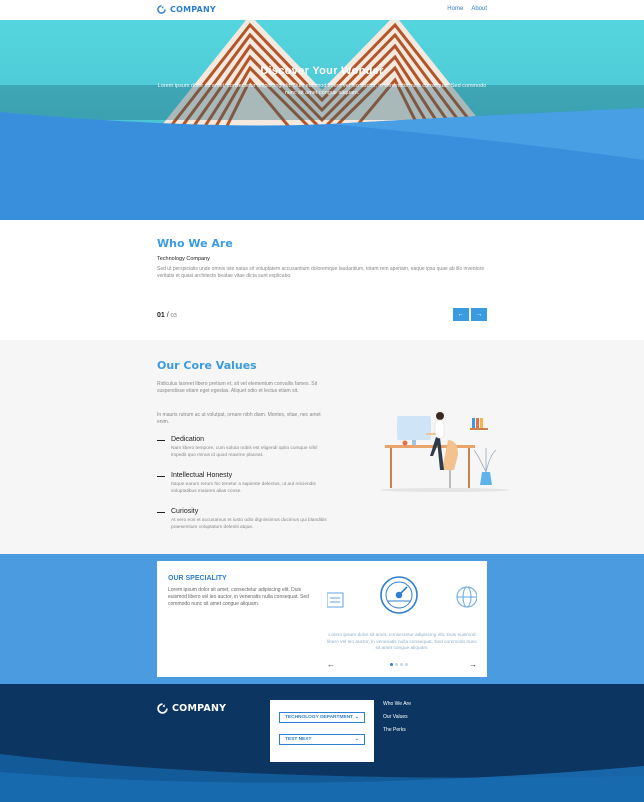 The image size is (644, 802). Describe the element at coordinates (322, 71) in the screenshot. I see `hero-title: Discover Your Wonder` at that location.